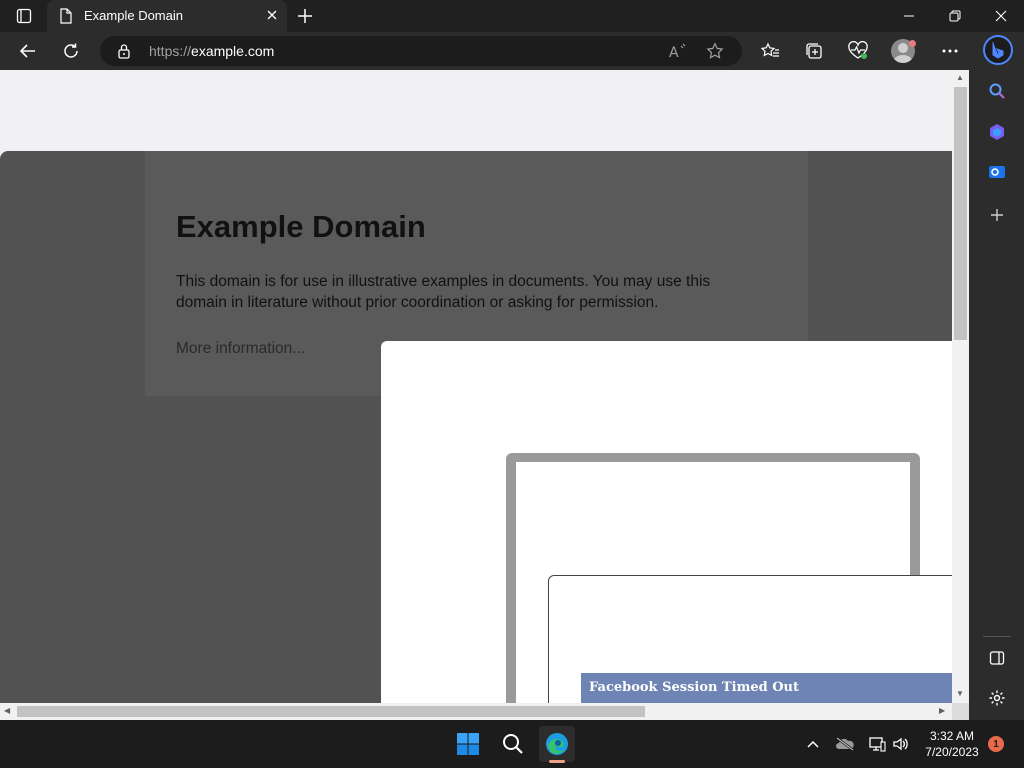 The width and height of the screenshot is (1024, 768). Describe the element at coordinates (133, 15) in the screenshot. I see `tab-title: Example Domain` at that location.